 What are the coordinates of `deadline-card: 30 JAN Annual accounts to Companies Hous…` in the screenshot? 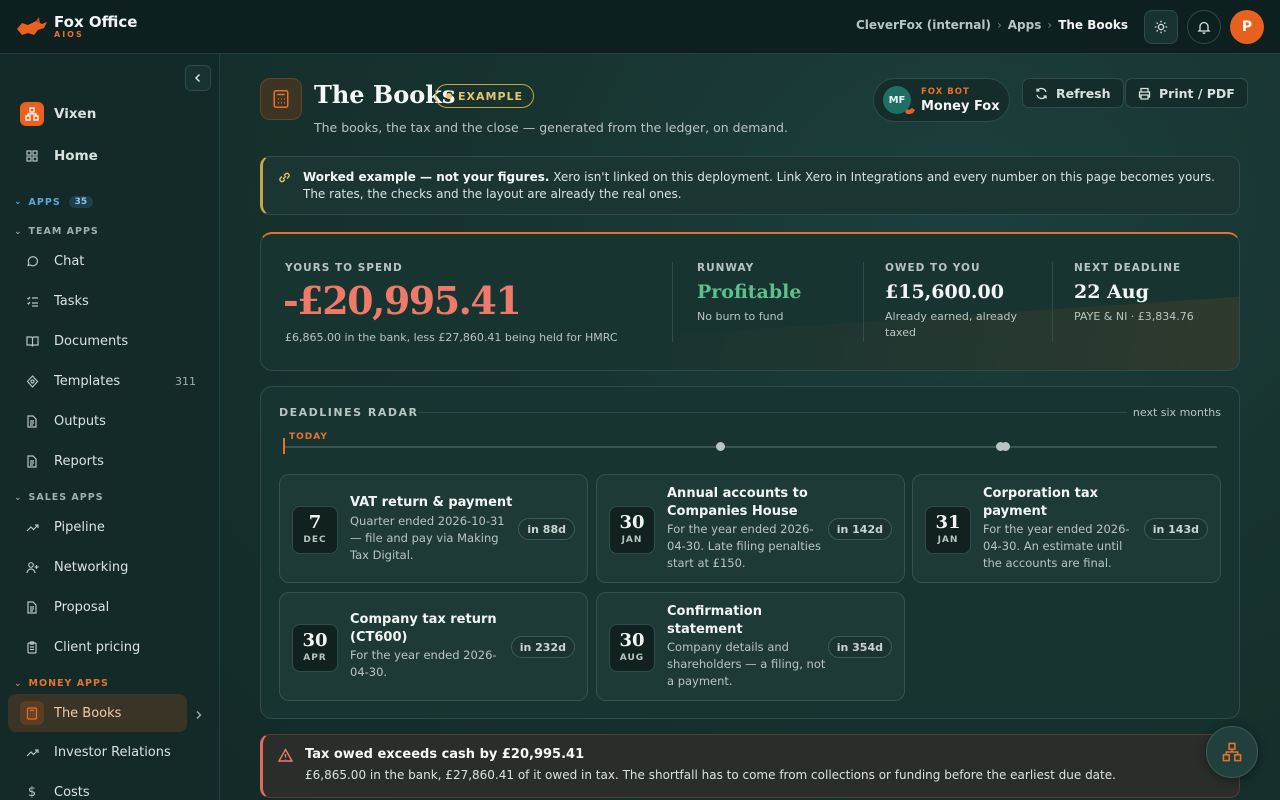 It's located at (750, 528).